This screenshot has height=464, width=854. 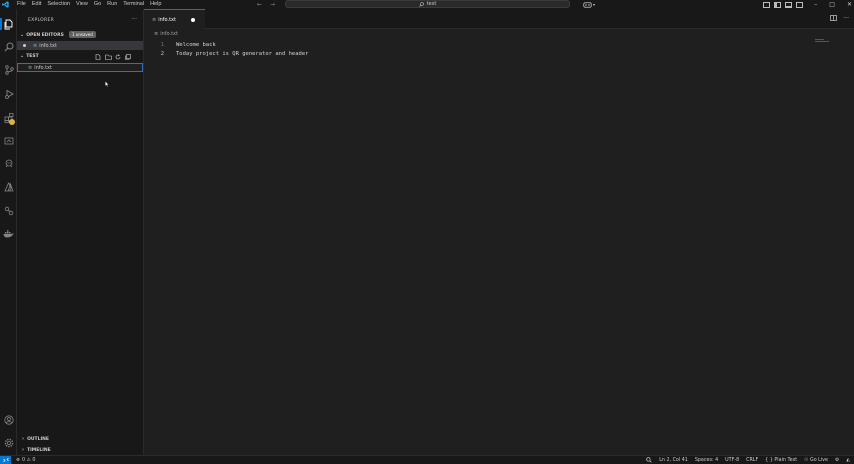 I want to click on language-label: Plain Text, so click(x=786, y=460).